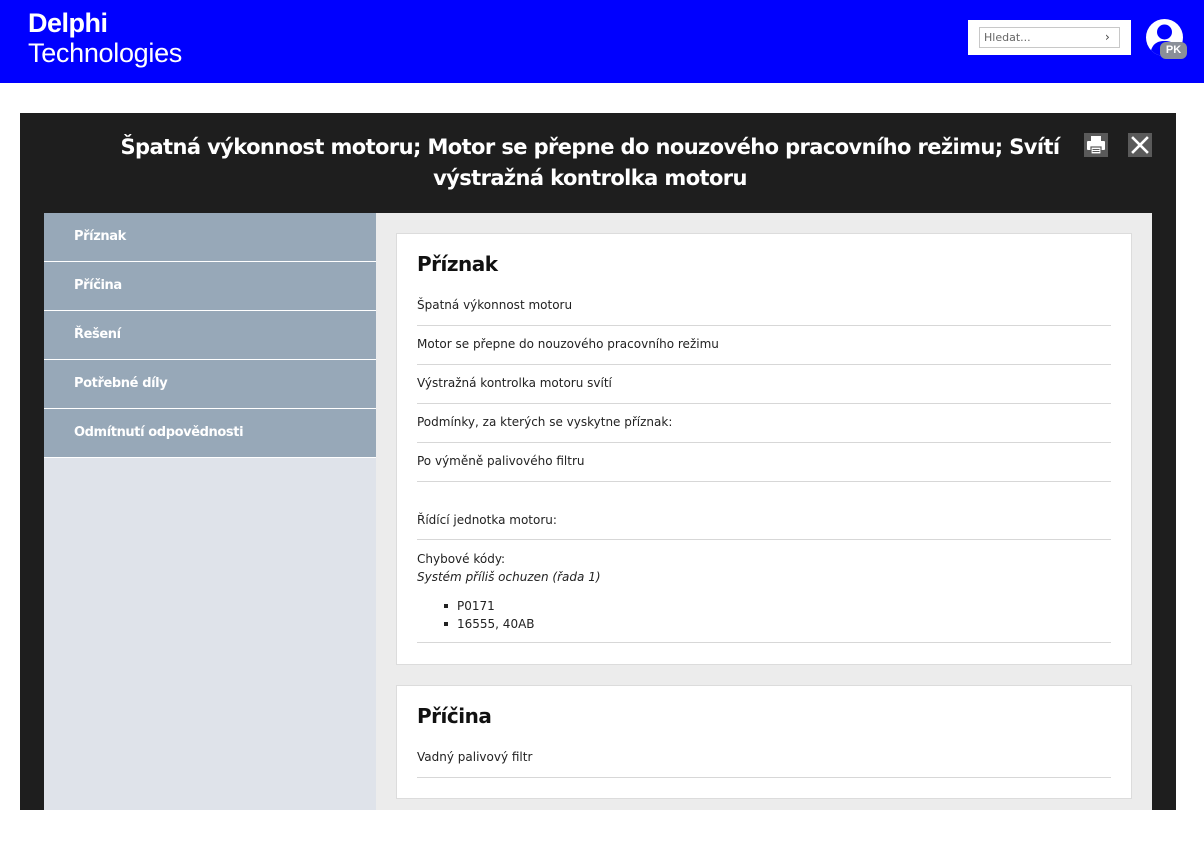 This screenshot has width=1204, height=847. Describe the element at coordinates (210, 335) in the screenshot. I see `sidebar-item-reseni: Řešení` at that location.